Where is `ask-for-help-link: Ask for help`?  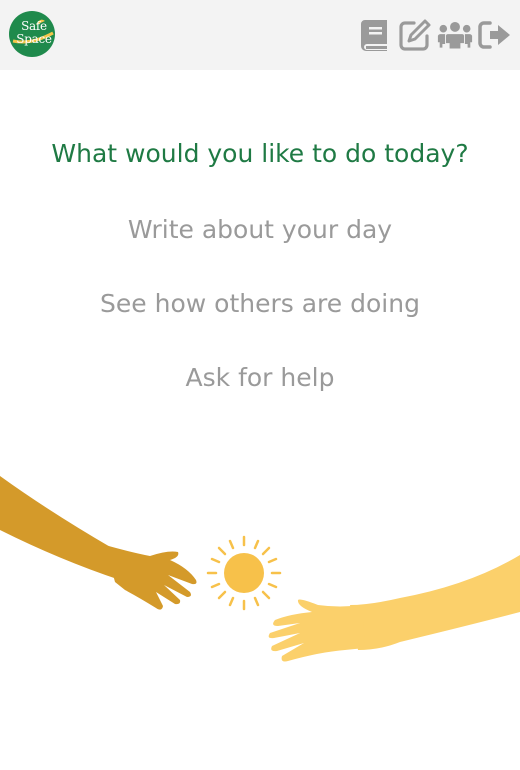
ask-for-help-link: Ask for help is located at coordinates (260, 378).